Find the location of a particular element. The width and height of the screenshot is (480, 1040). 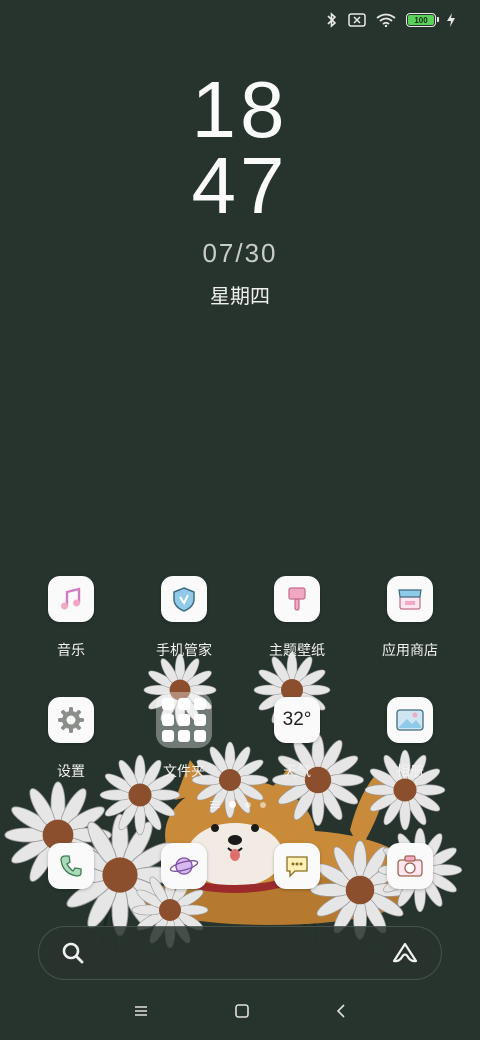

search-icon is located at coordinates (73, 953).